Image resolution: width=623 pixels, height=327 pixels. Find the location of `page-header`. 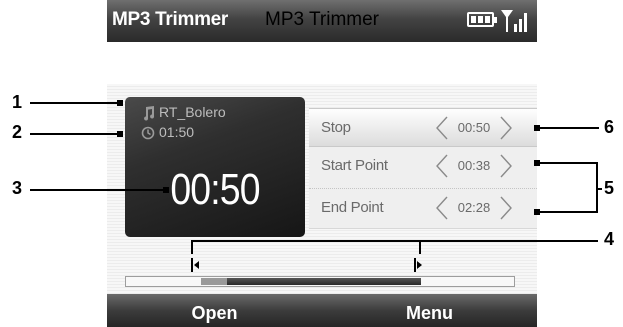

page-header is located at coordinates (322, 63).